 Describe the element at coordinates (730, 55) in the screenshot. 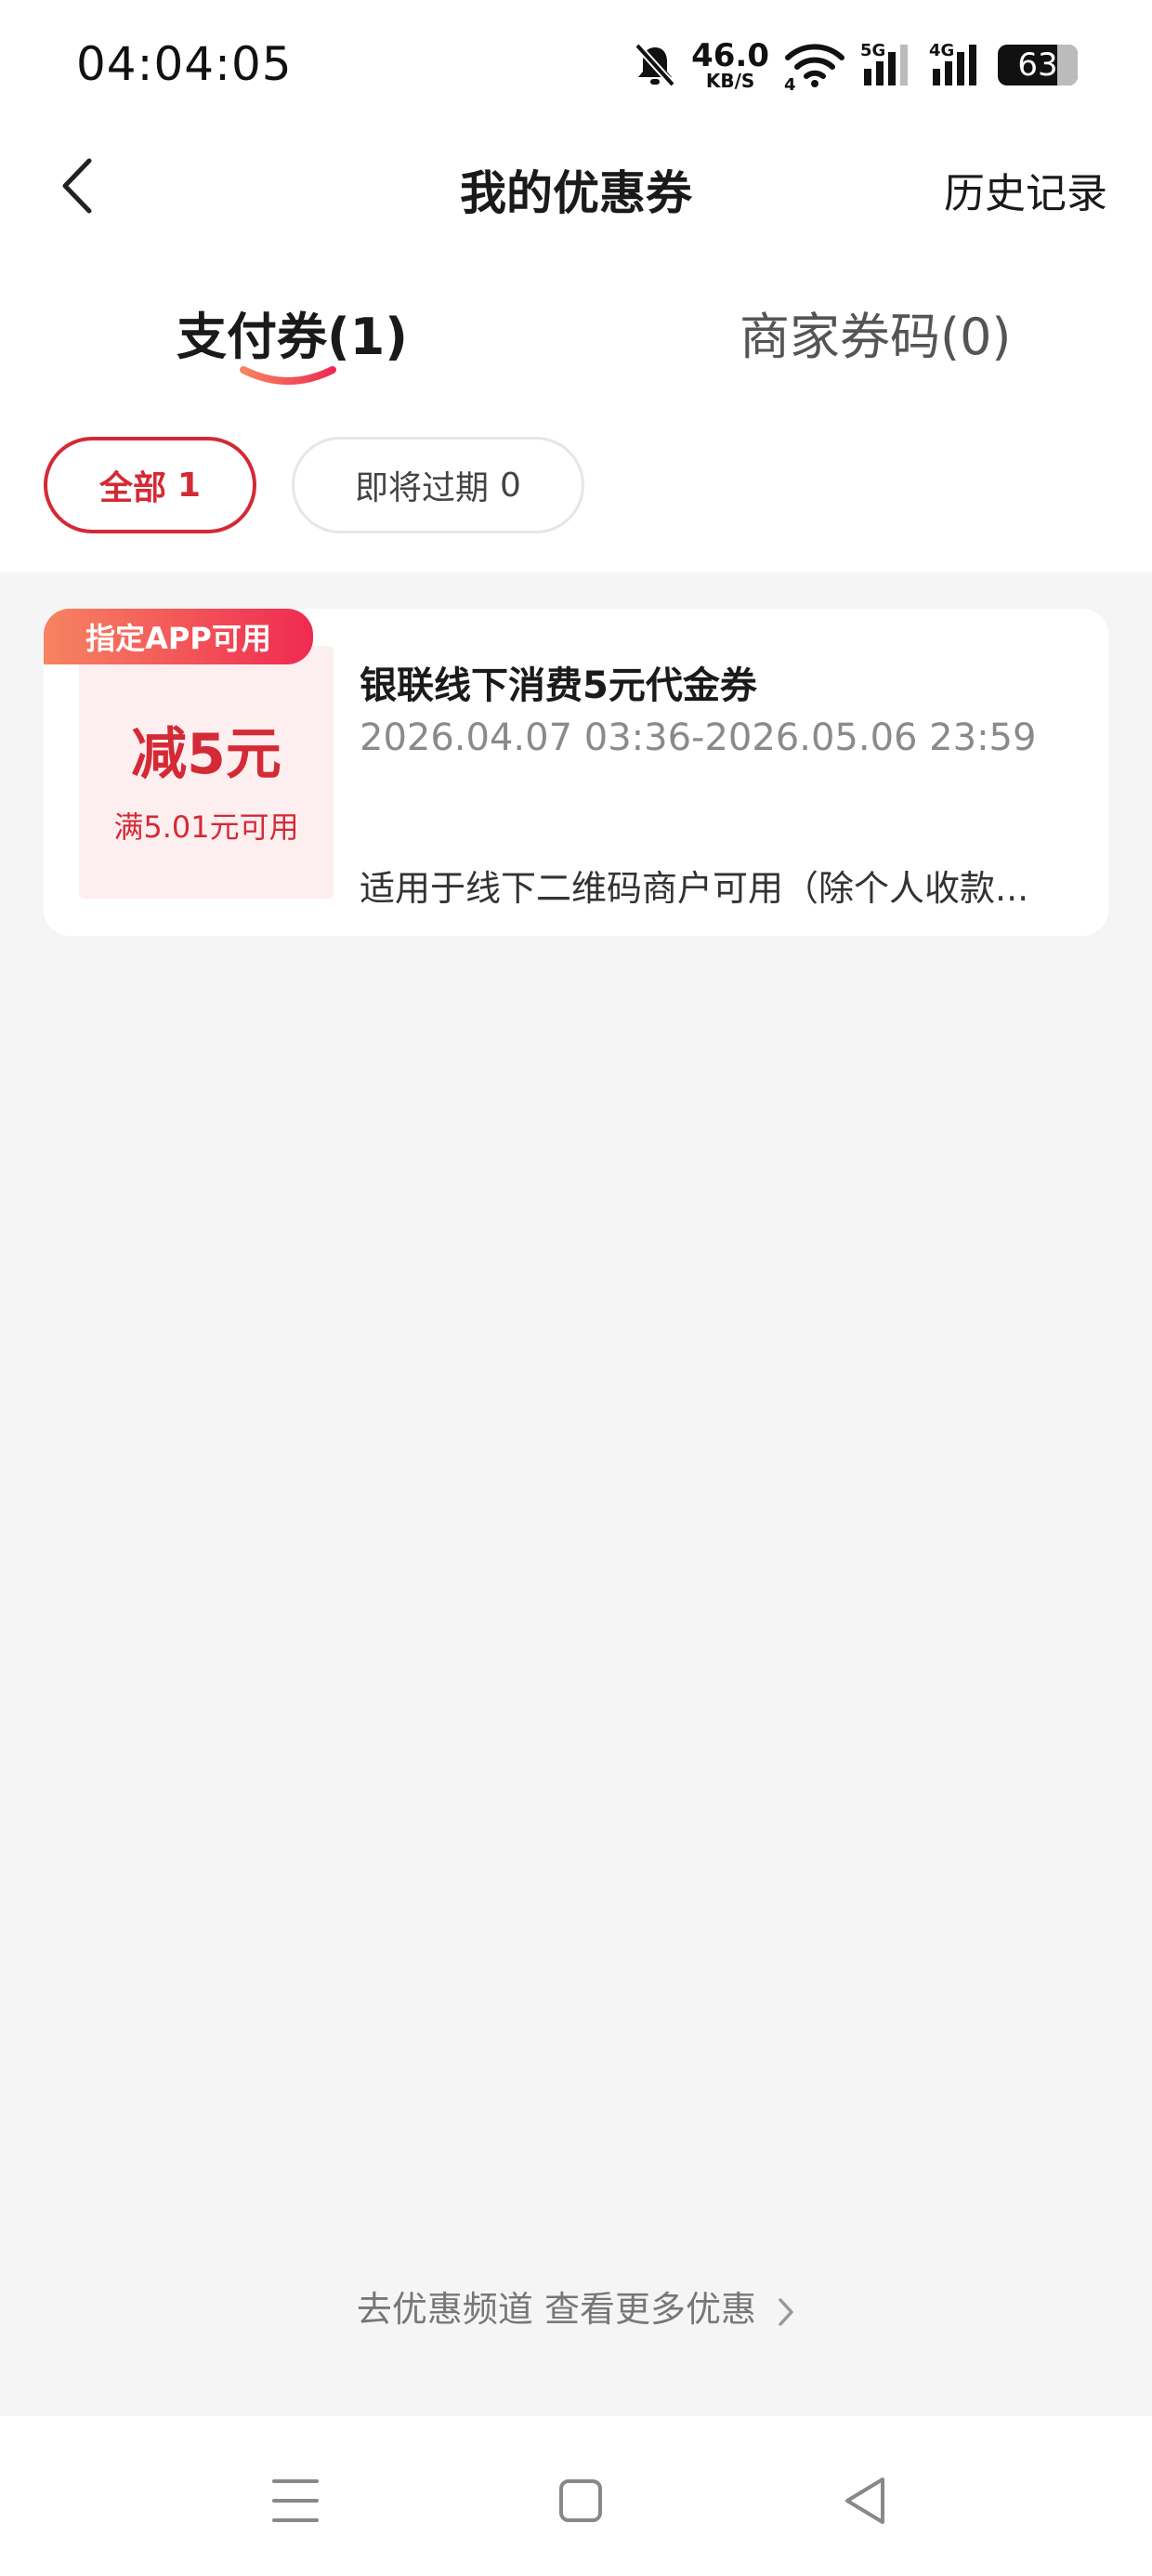

I see `net-speed-value: 46.0` at that location.